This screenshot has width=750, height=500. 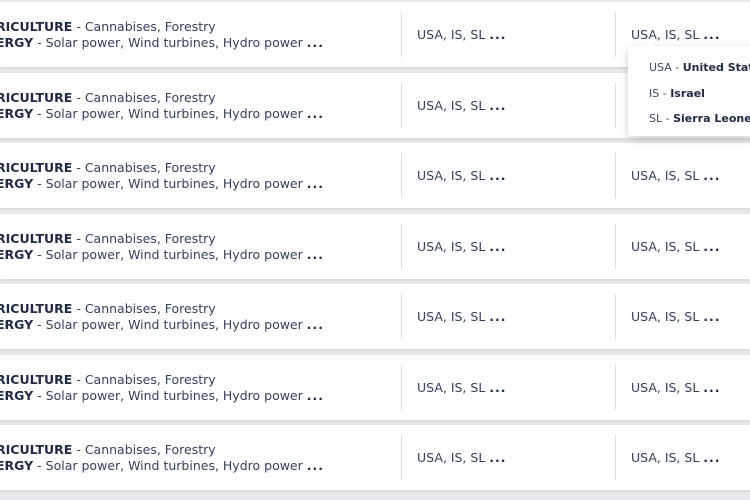 What do you see at coordinates (656, 118) in the screenshot?
I see `country-code: SL` at bounding box center [656, 118].